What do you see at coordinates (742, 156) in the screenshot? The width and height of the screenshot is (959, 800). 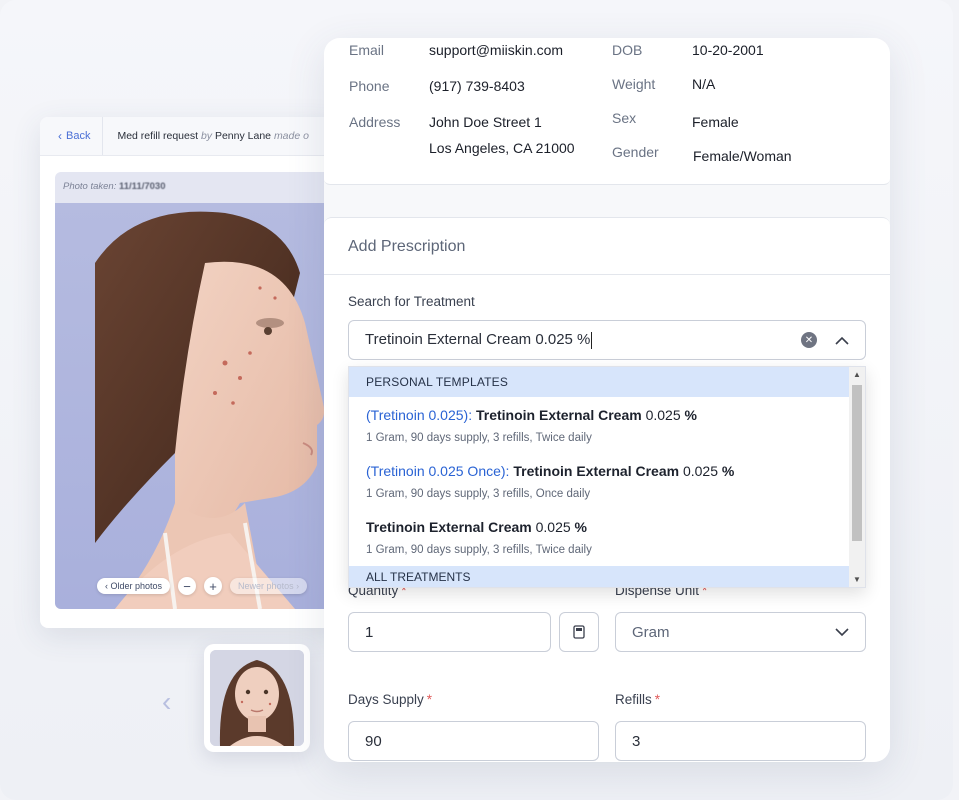 I see `gender-value: Female/Woman` at bounding box center [742, 156].